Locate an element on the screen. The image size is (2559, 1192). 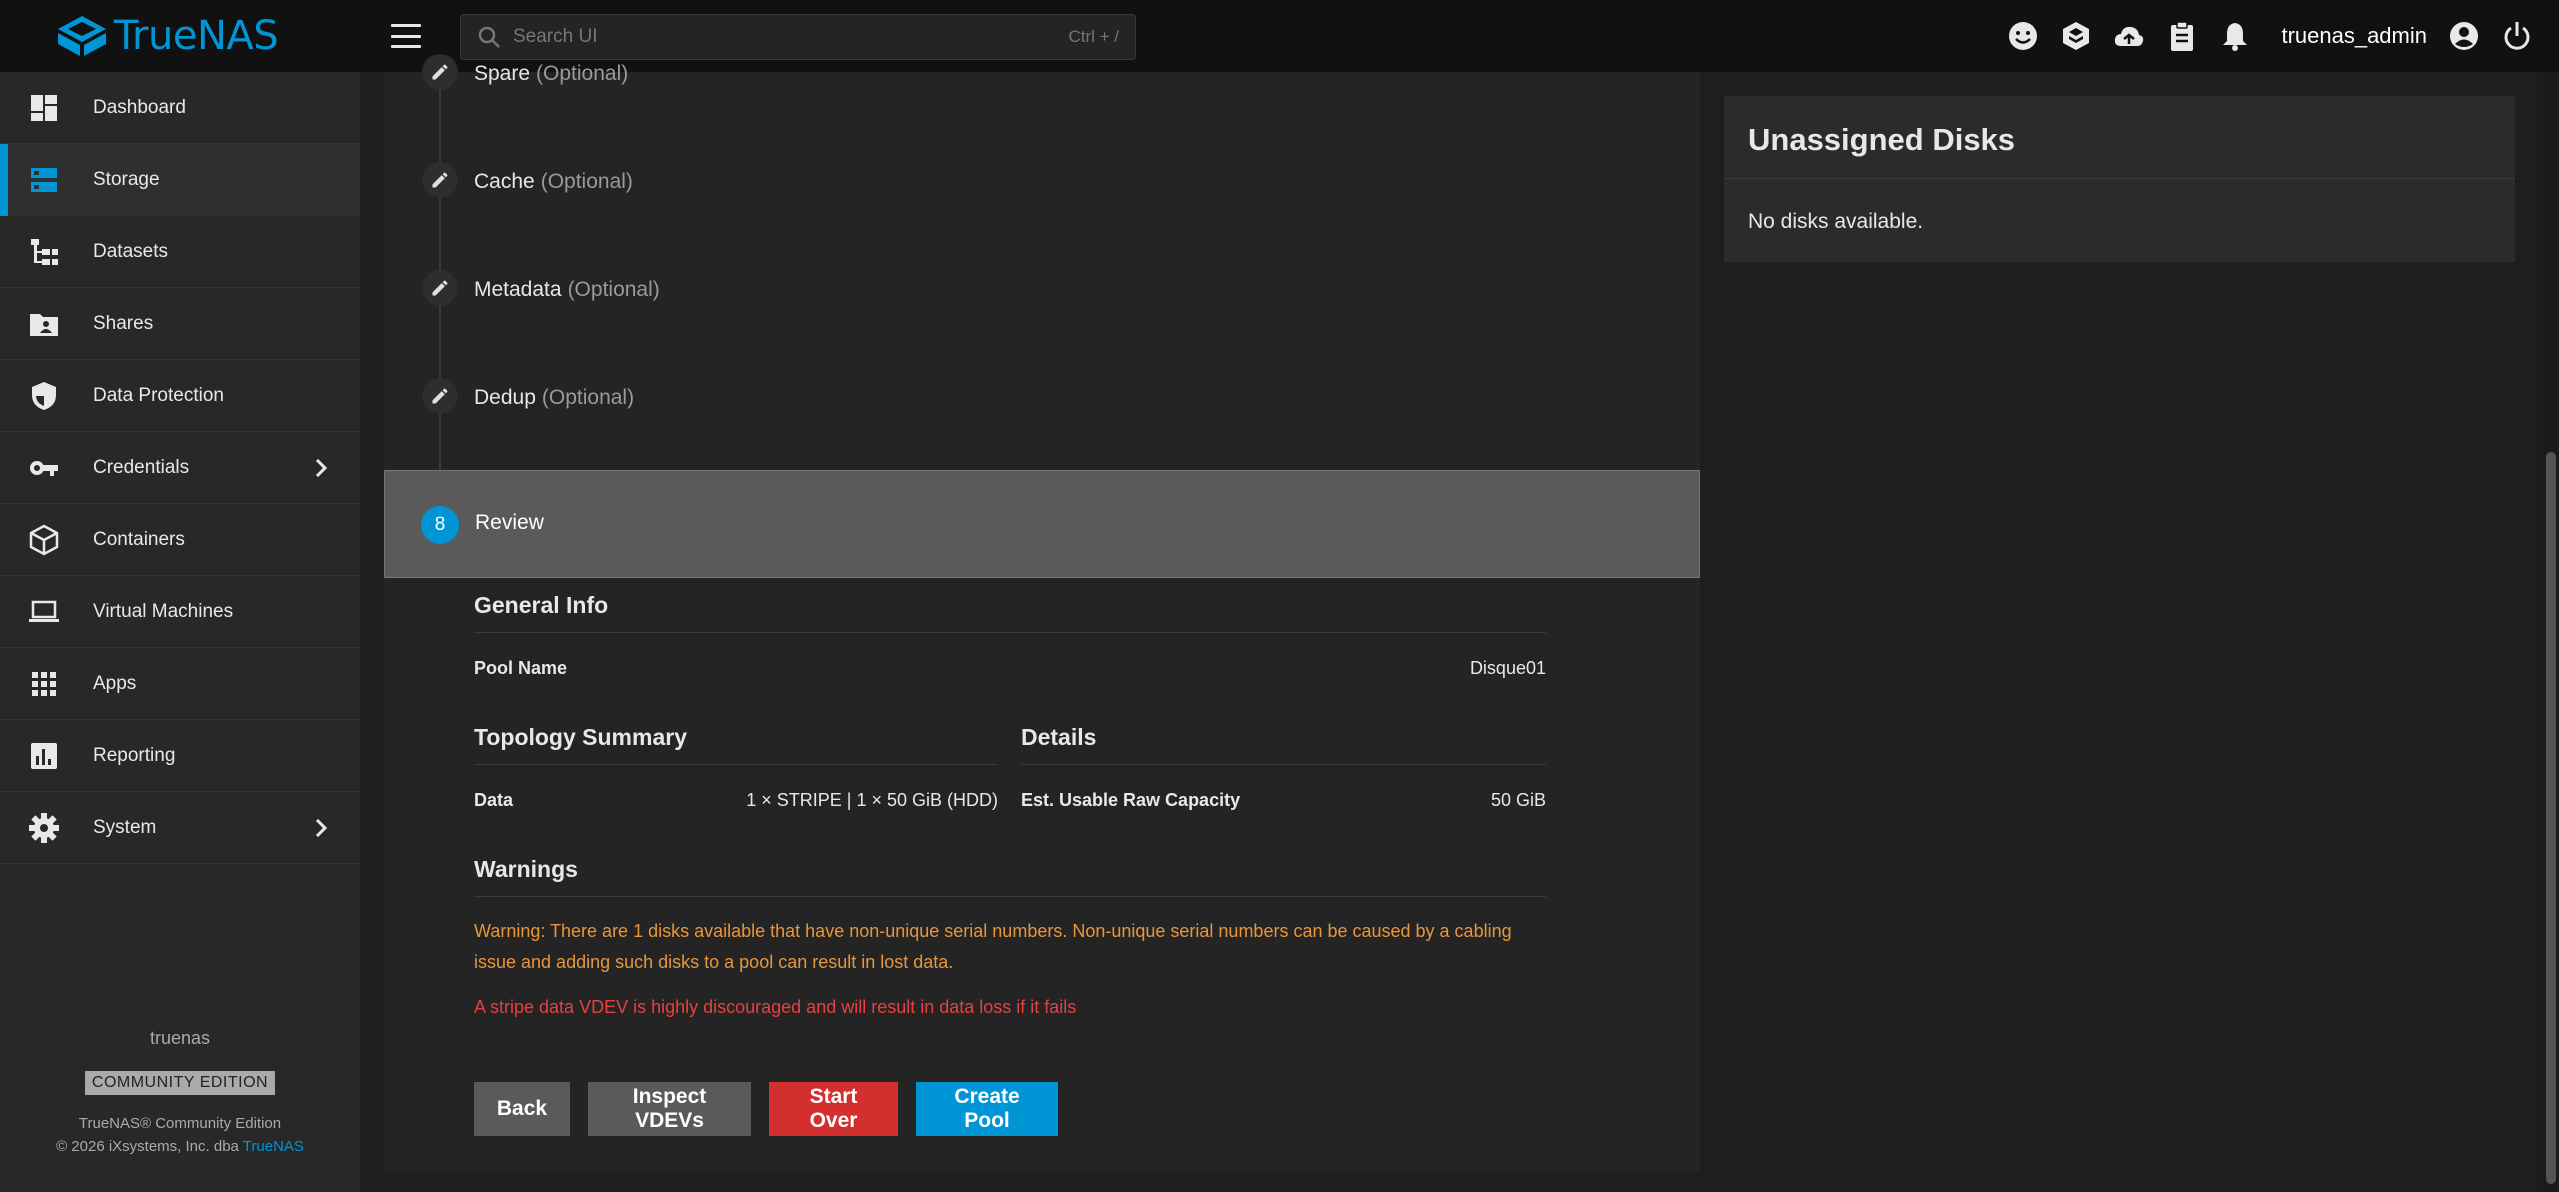
sidebar-item-containers: Containers is located at coordinates (180, 540).